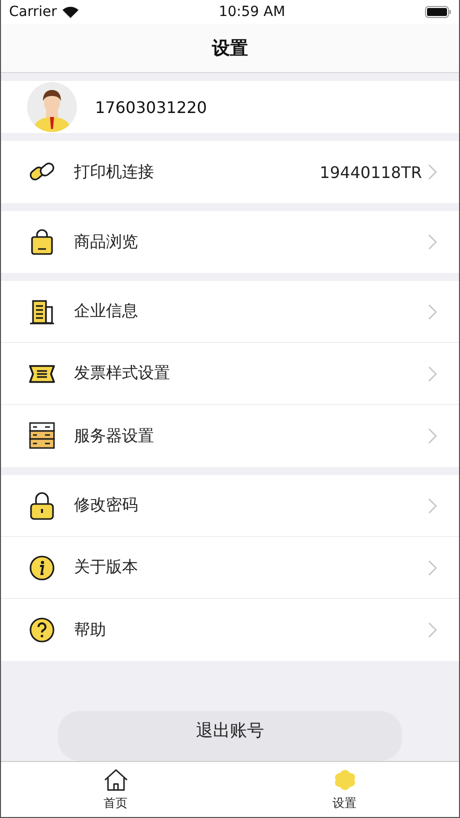  Describe the element at coordinates (106, 567) in the screenshot. I see `row-label: 关于版本` at that location.